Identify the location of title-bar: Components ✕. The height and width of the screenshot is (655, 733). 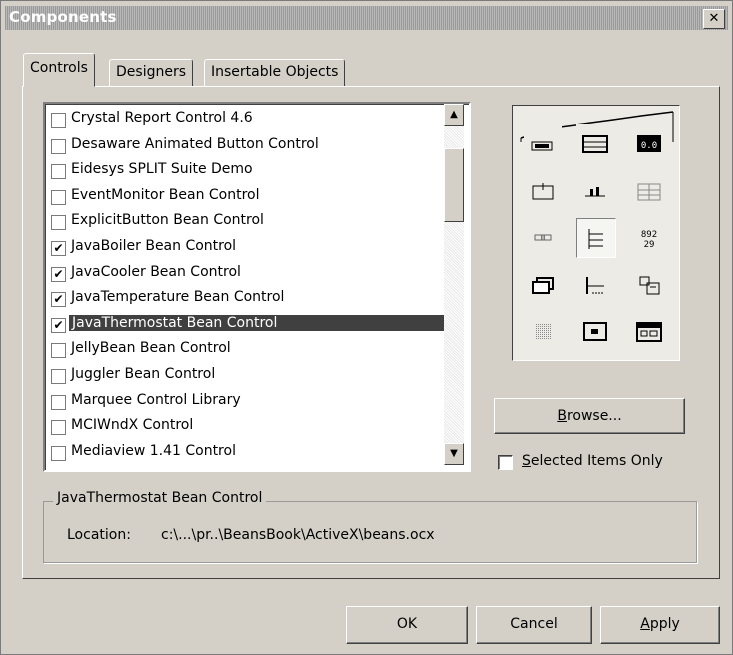
(366, 18).